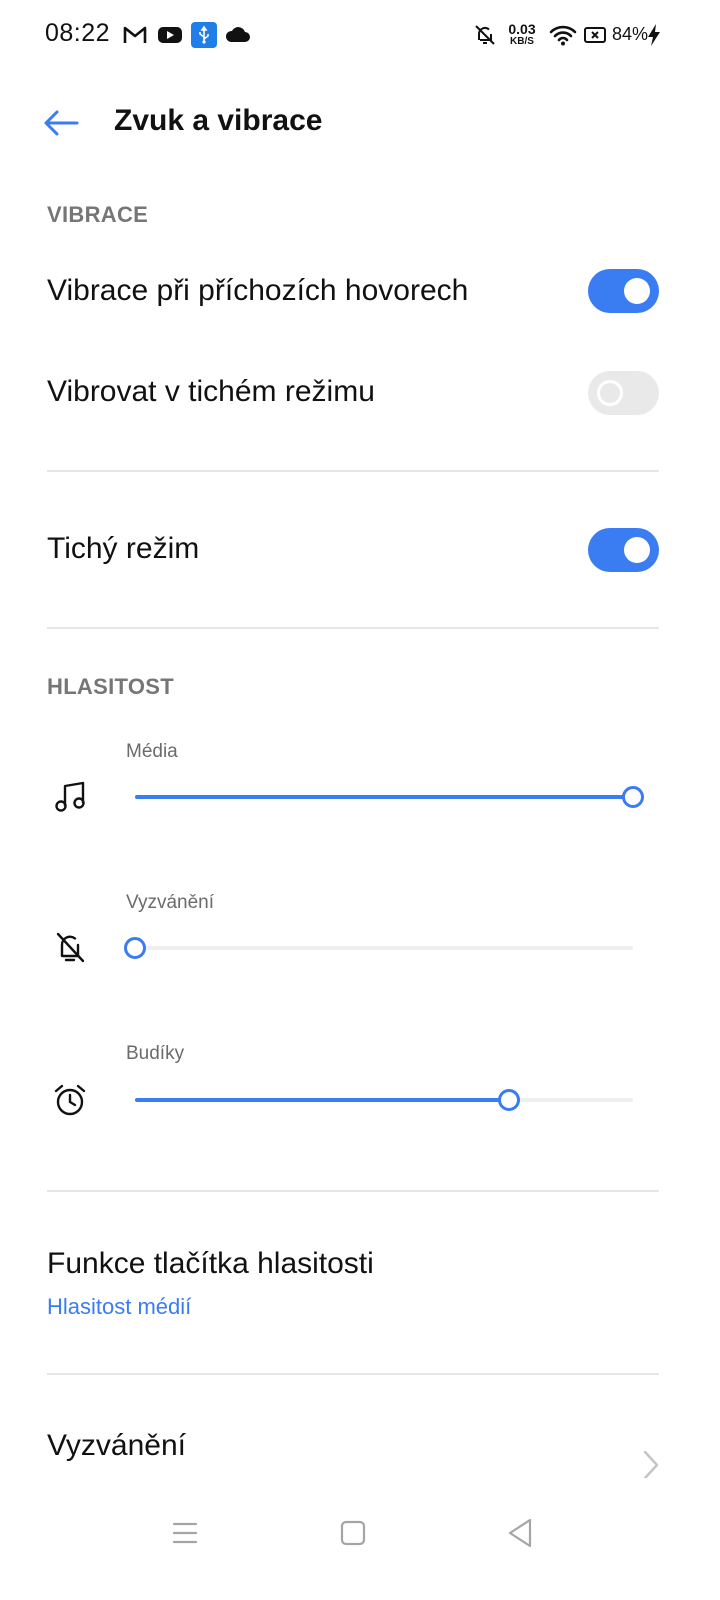 This screenshot has height=1600, width=720. I want to click on back-button, so click(61, 123).